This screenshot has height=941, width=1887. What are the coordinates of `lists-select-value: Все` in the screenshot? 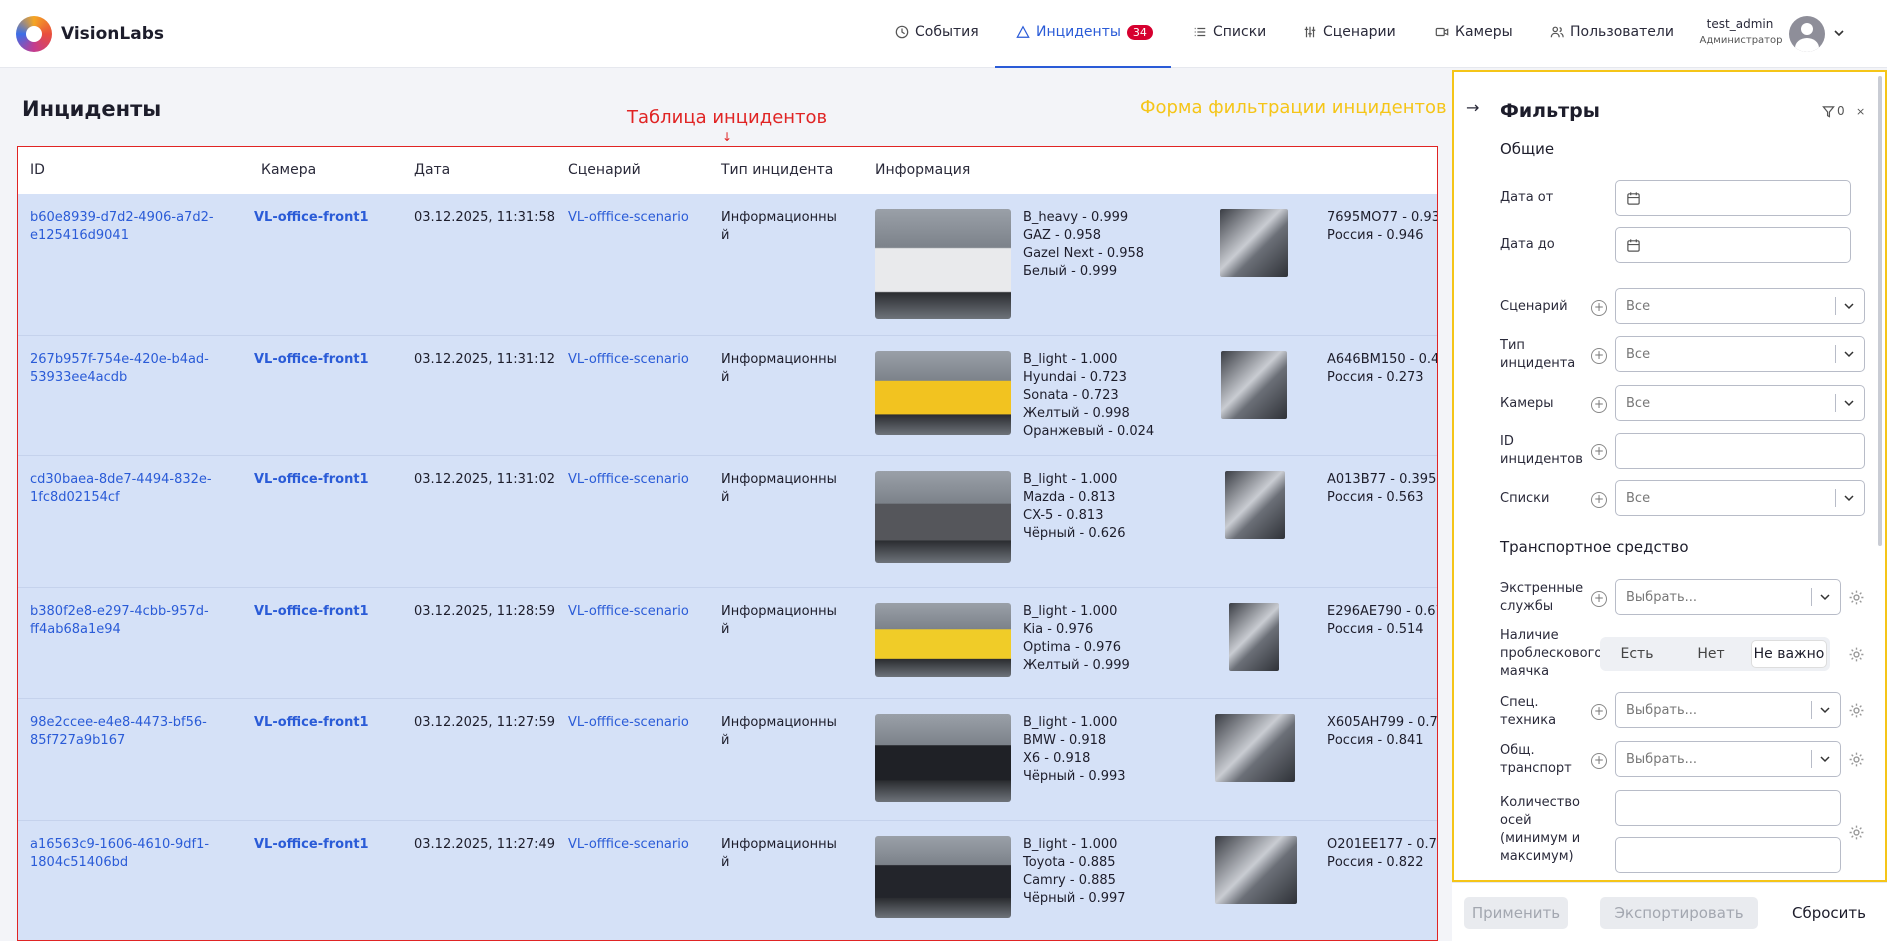 It's located at (1638, 498).